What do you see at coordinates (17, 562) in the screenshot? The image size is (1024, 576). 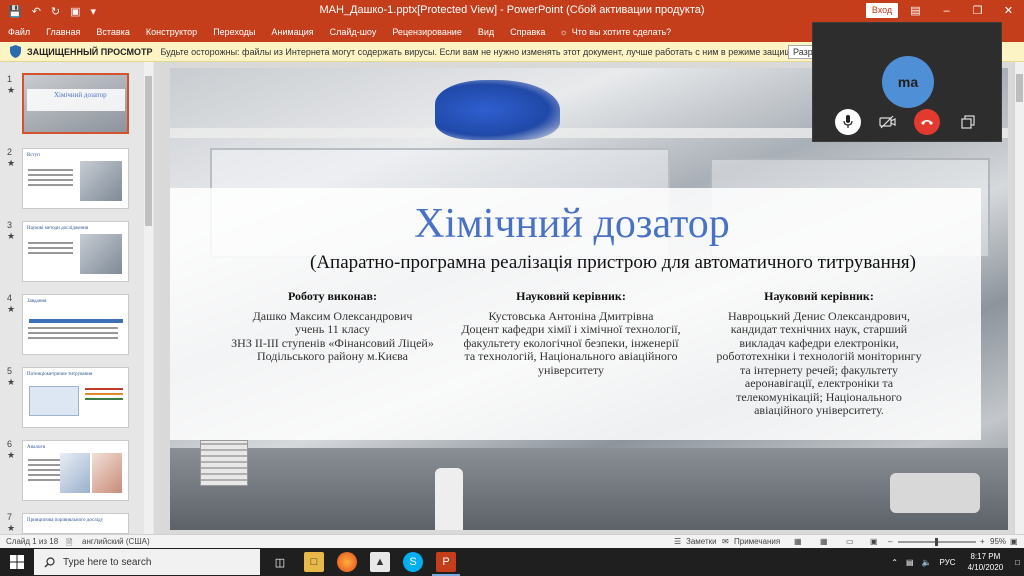 I see `start-button` at bounding box center [17, 562].